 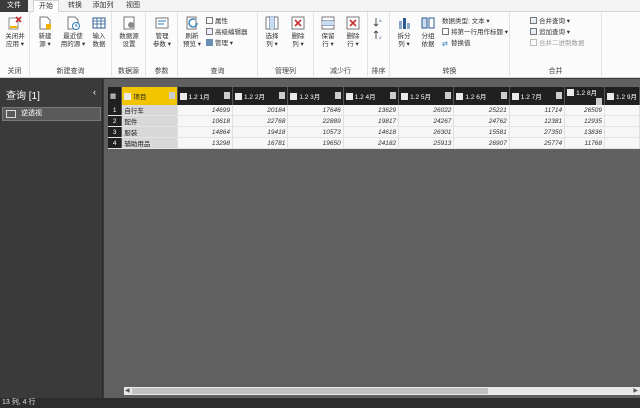 I want to click on value-cell: 19817, so click(x=371, y=121).